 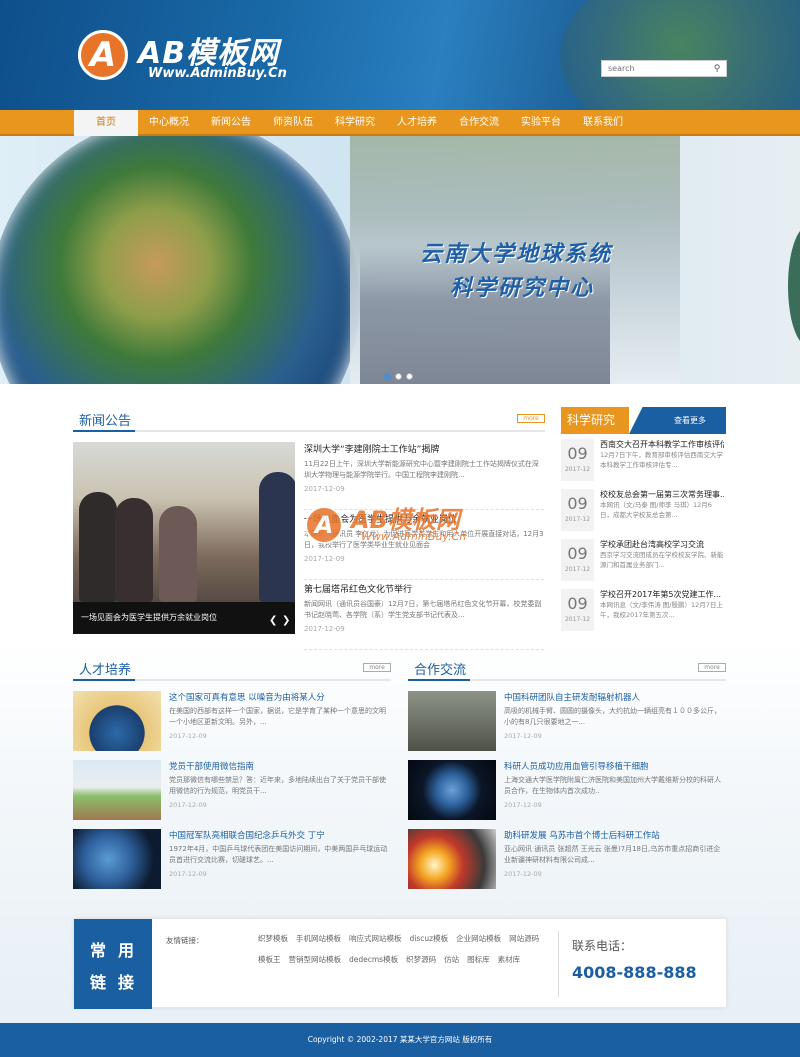 What do you see at coordinates (523, 874) in the screenshot?
I see `coop-item-date: 2017-12-09` at bounding box center [523, 874].